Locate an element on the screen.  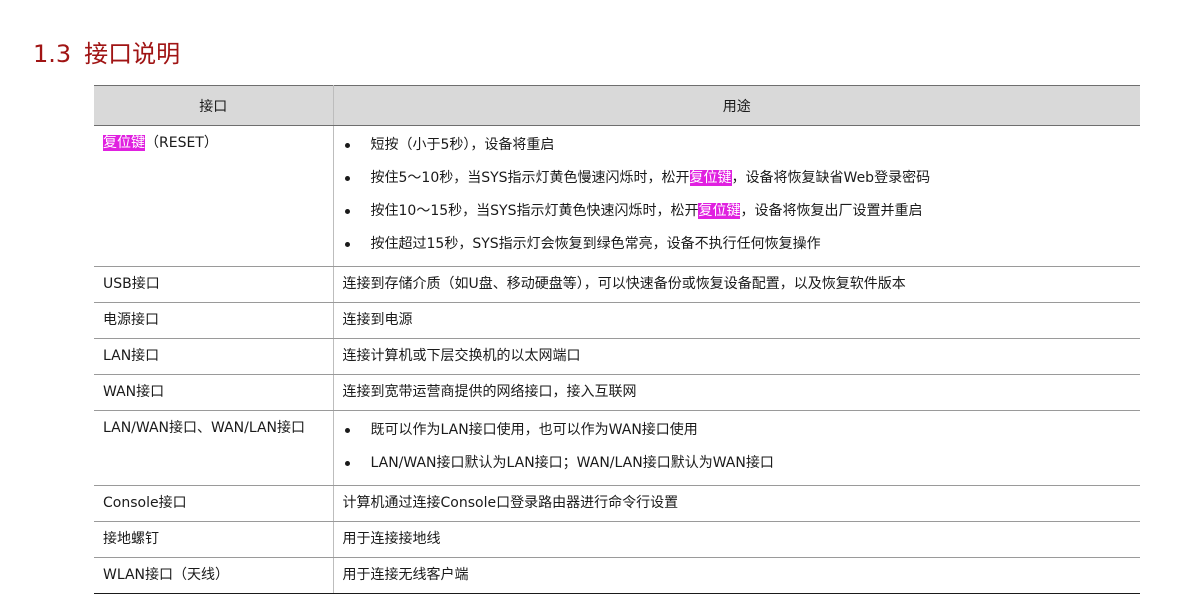
list-item: 既可以作为LAN接口使用，也可以作为WAN接口使用 is located at coordinates (738, 437).